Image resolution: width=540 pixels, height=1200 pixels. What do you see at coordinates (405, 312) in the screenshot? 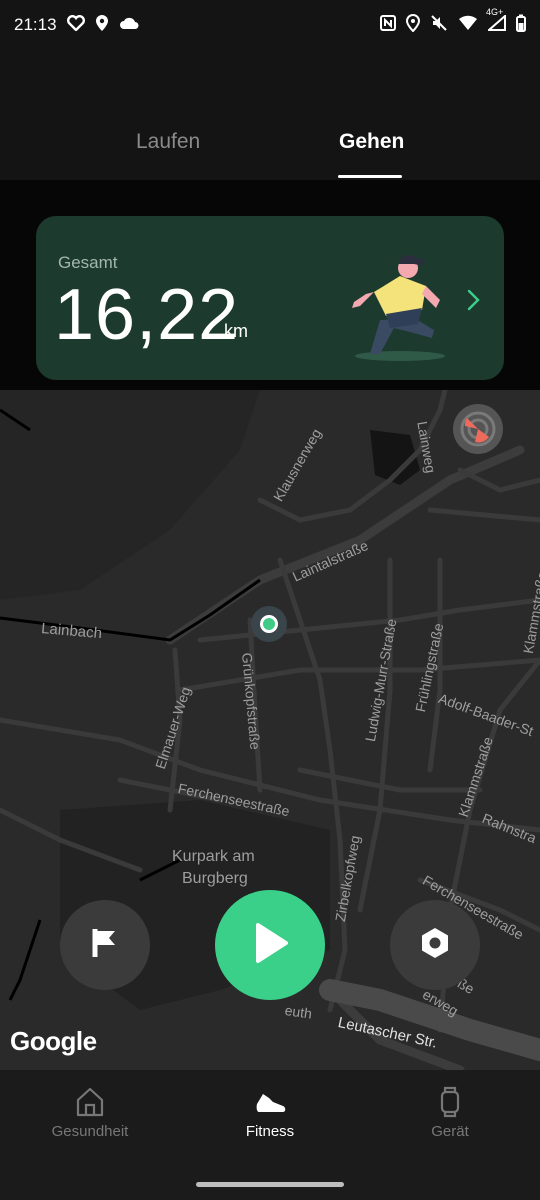
I see `walker-illustration` at bounding box center [405, 312].